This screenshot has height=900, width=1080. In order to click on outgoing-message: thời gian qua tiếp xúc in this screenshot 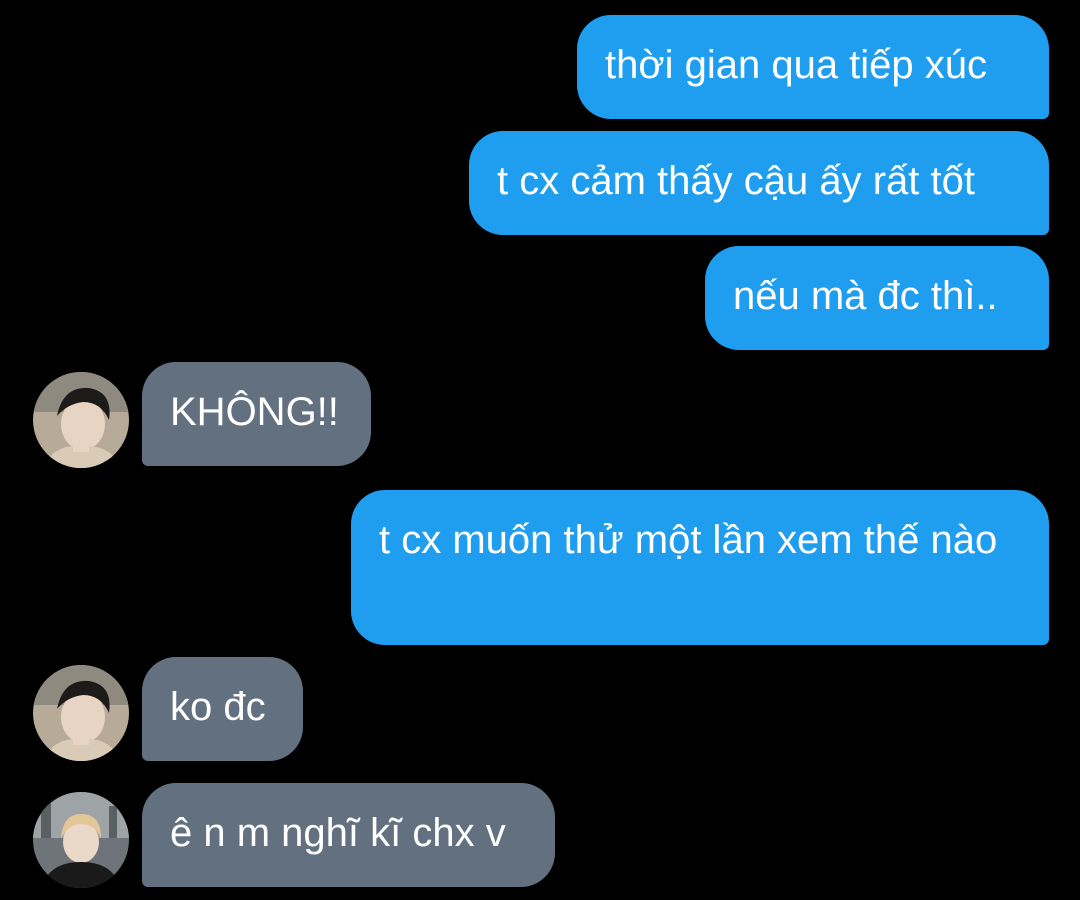, I will do `click(813, 67)`.